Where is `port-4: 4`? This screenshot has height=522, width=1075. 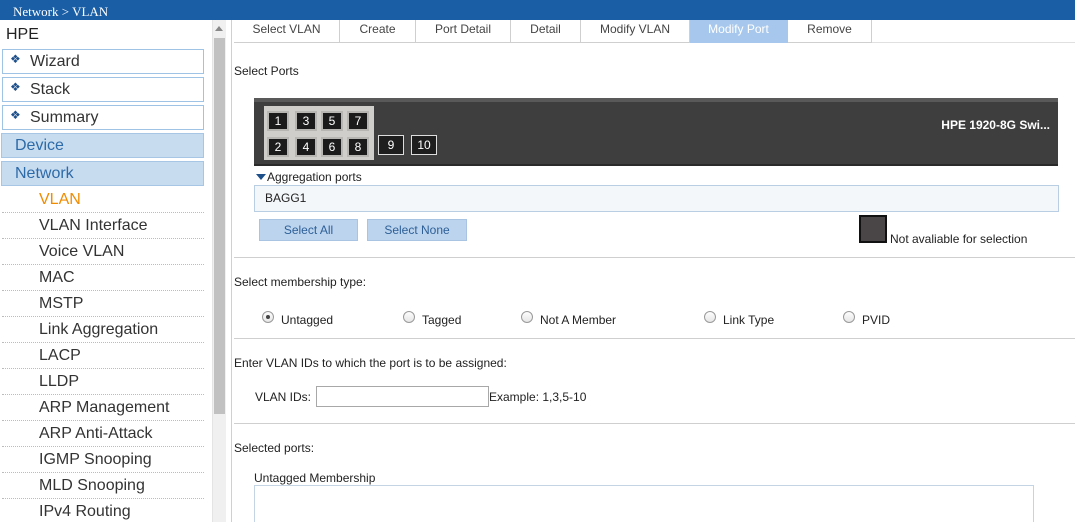 port-4: 4 is located at coordinates (306, 147).